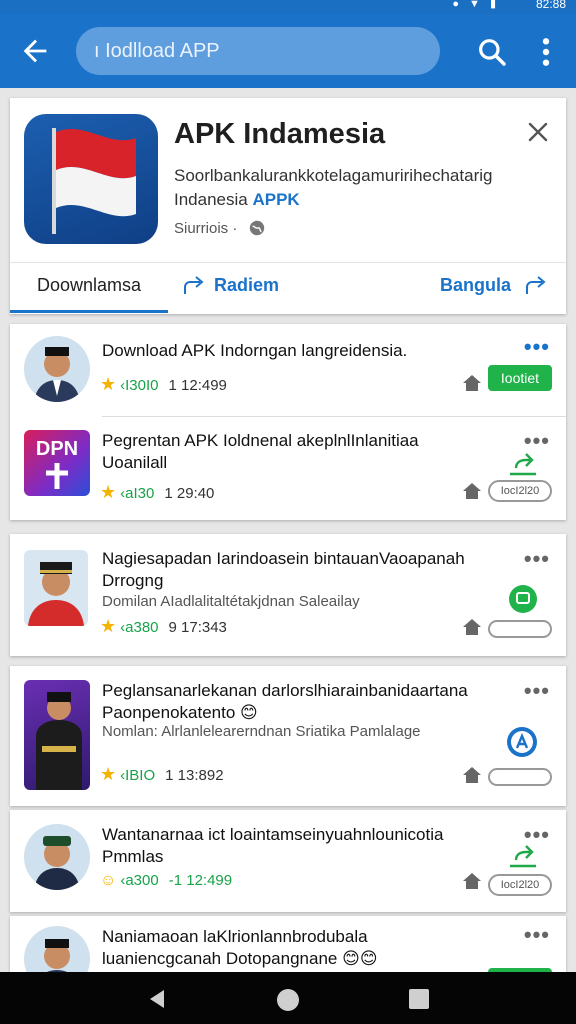 The image size is (576, 1024). I want to click on tab-review: Radiem, so click(230, 288).